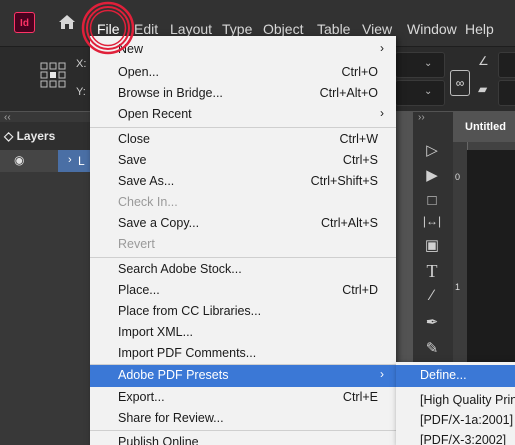 The width and height of the screenshot is (515, 445). Describe the element at coordinates (243, 376) in the screenshot. I see `menu-item-adobe-pdf-presets: Adobe PDF Presets ›` at that location.